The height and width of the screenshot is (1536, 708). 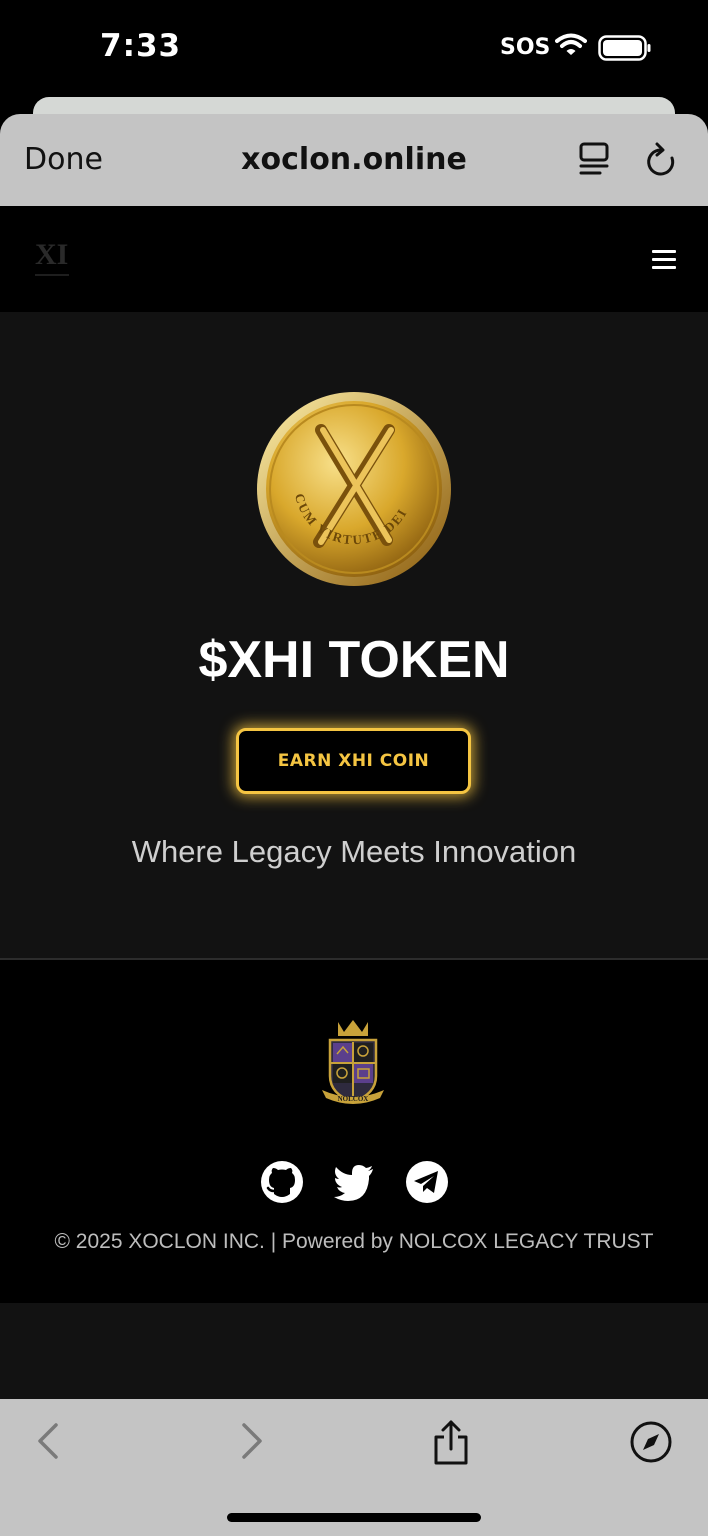 I want to click on logo-underline, so click(x=52, y=275).